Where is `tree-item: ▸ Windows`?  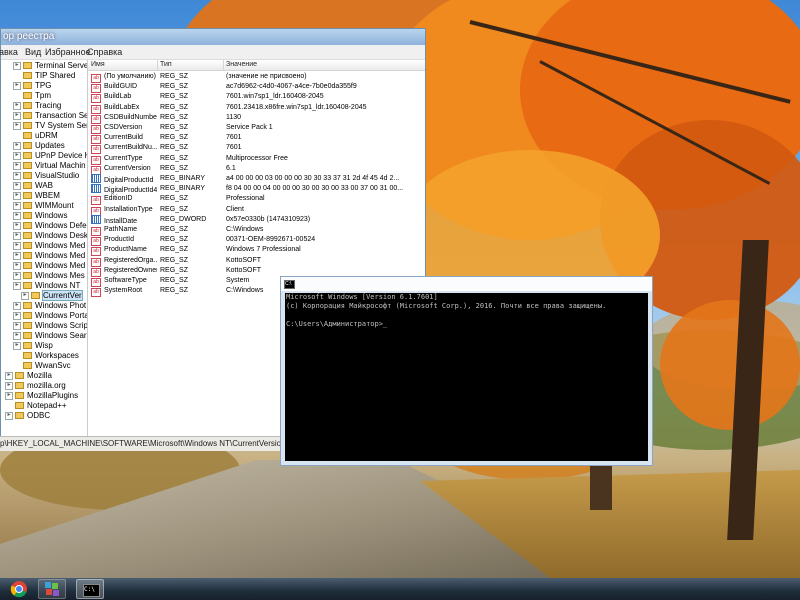 tree-item: ▸ Windows is located at coordinates (40, 216).